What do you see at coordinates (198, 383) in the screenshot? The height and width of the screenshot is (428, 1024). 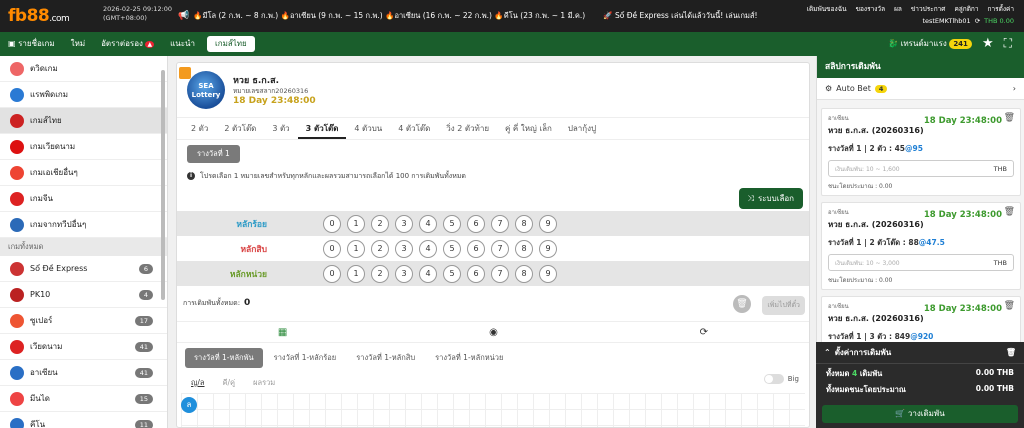 I see `tab-big-small: ญ/ล` at bounding box center [198, 383].